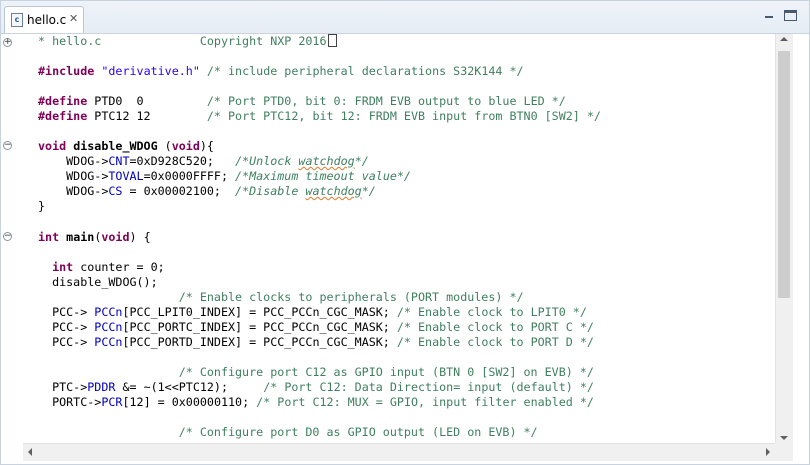  I want to click on preprocessor-keyword: #include, so click(66, 71).